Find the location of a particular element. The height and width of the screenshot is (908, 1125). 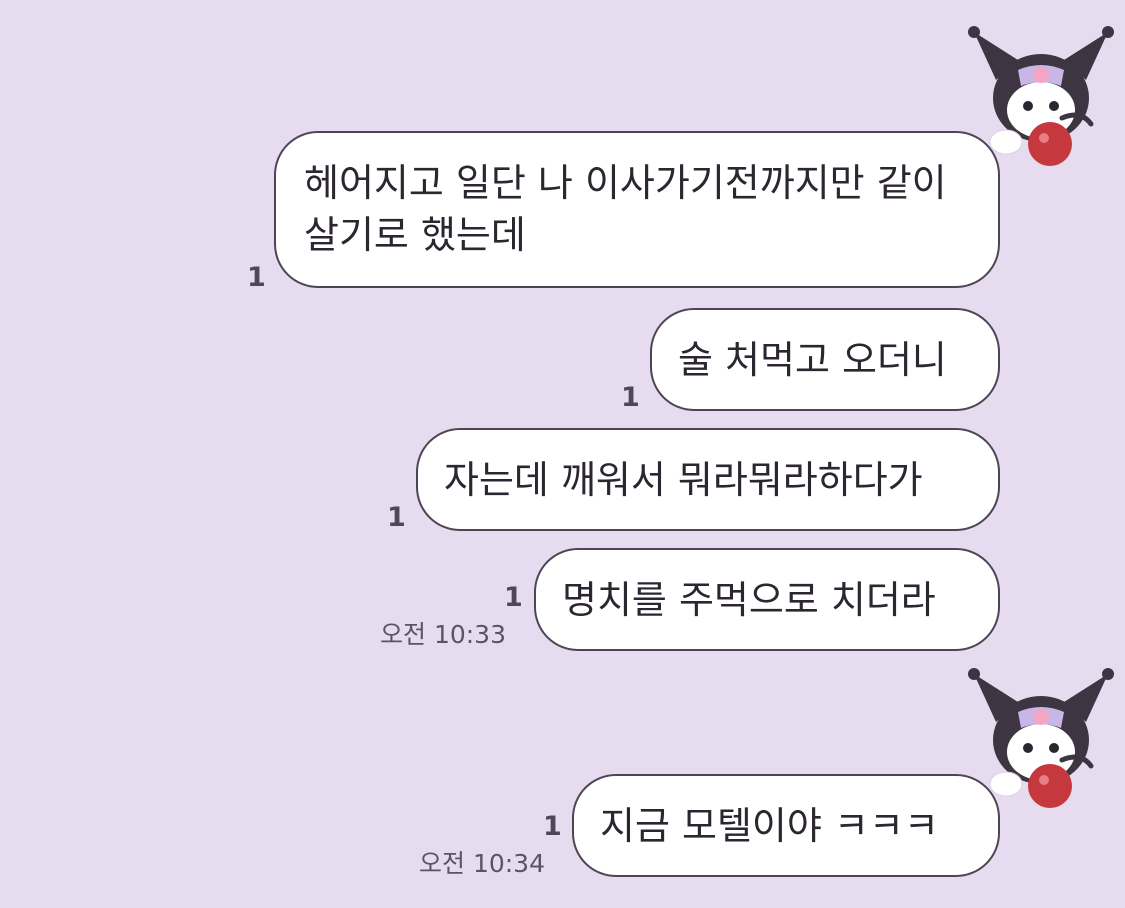

chat-message-bubble: 술 처먹고 오더니 is located at coordinates (825, 359).